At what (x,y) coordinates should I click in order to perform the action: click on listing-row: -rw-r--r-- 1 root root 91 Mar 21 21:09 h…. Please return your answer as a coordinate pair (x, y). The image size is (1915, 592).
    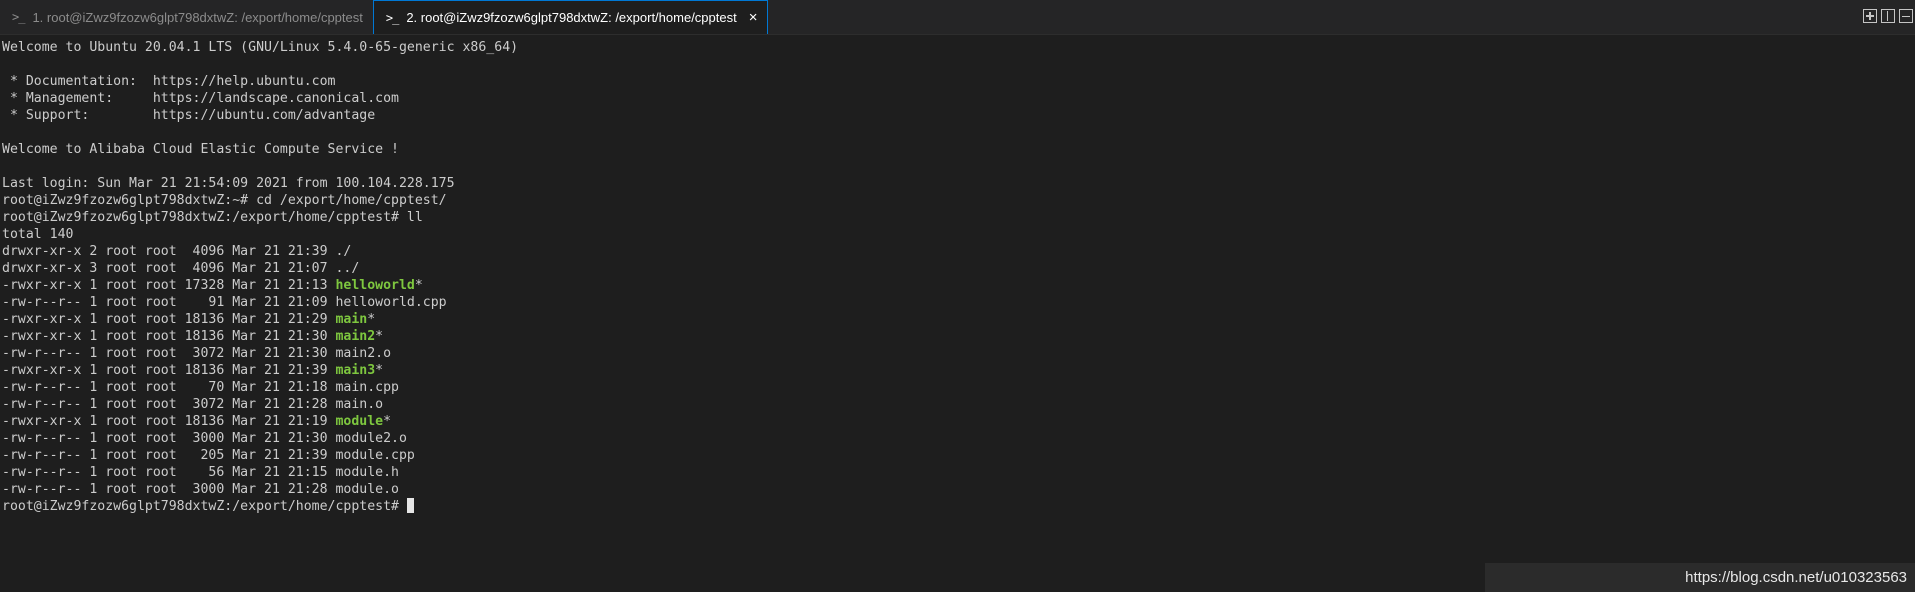
    Looking at the image, I should click on (958, 302).